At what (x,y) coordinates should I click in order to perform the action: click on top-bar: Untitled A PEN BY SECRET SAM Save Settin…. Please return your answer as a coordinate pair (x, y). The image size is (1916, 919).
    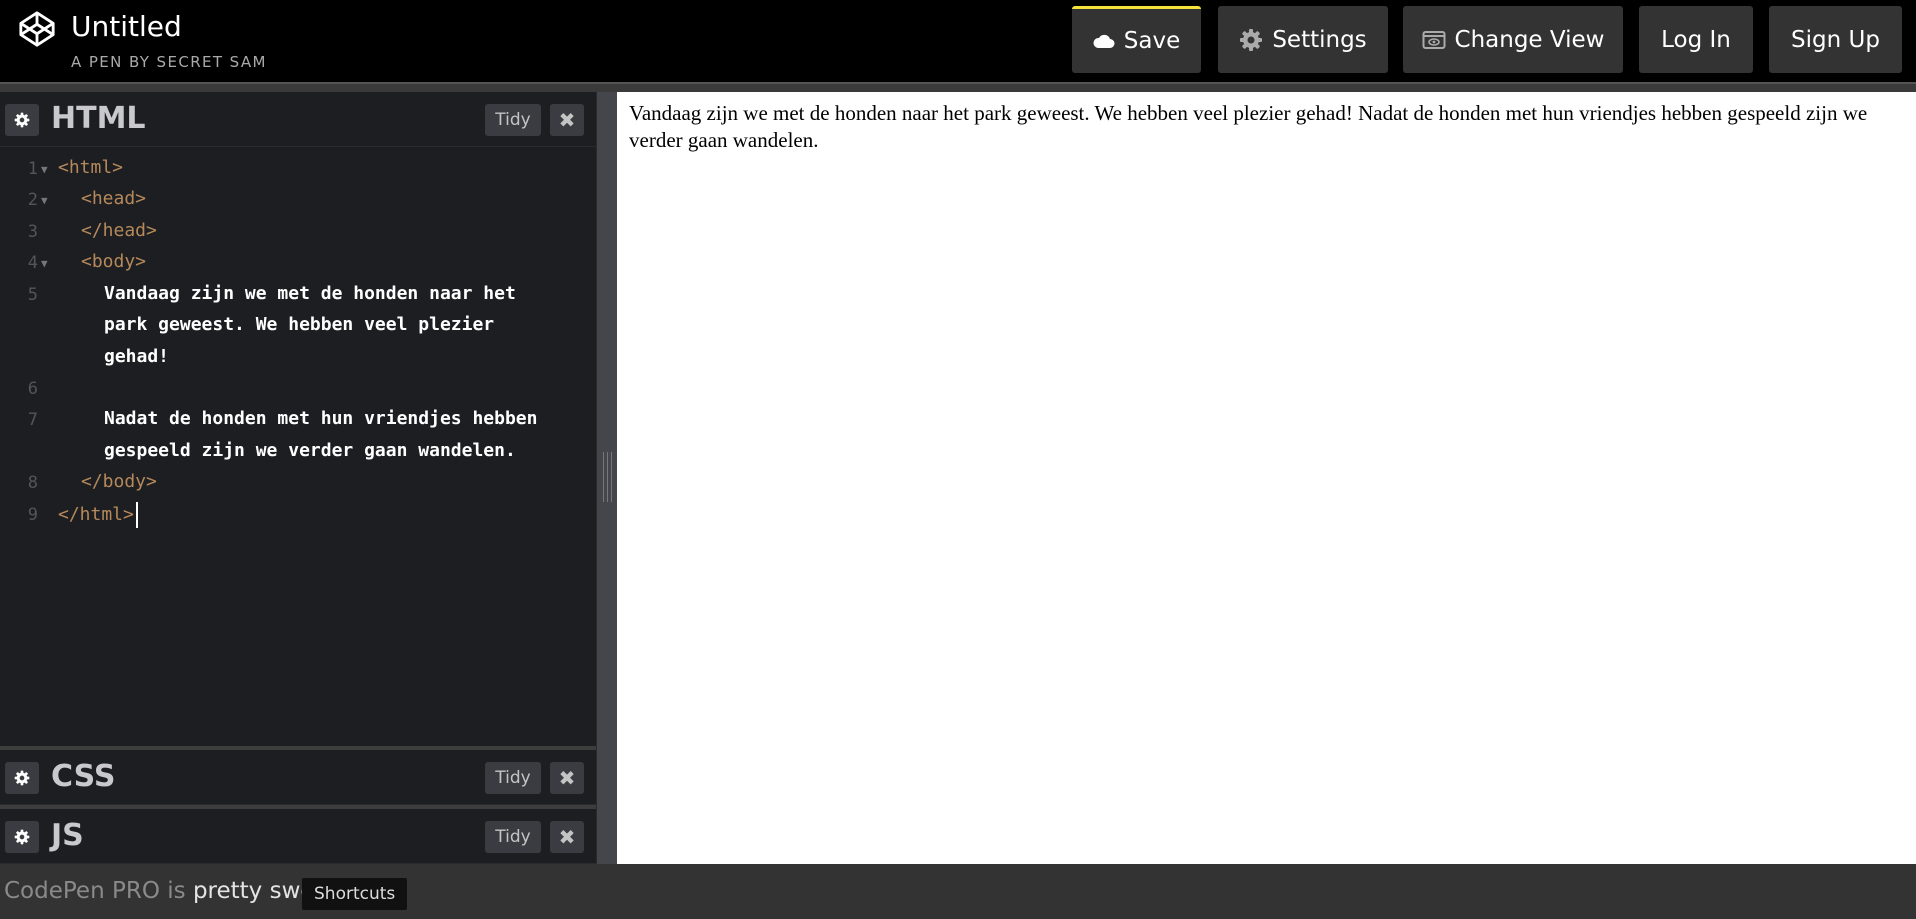
    Looking at the image, I should click on (958, 41).